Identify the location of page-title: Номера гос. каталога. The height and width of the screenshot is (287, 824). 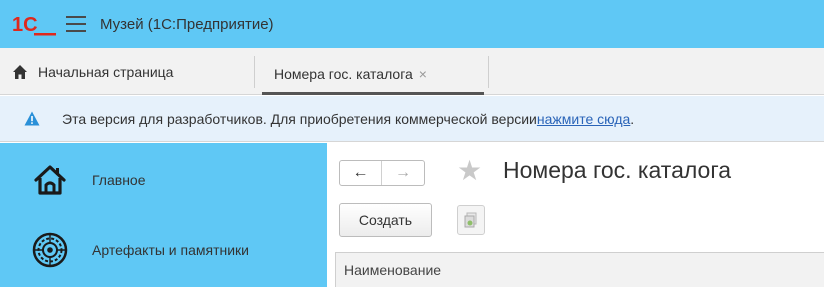
(617, 170).